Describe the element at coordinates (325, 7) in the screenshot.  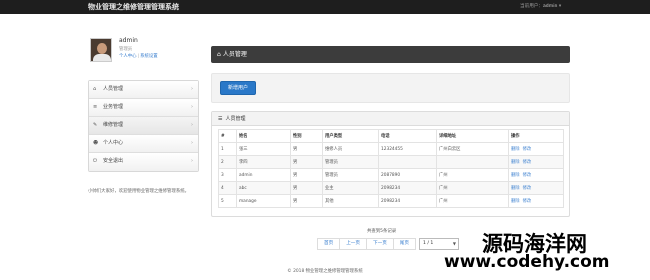
I see `top-navbar: 物业管理之维修管理管理系统 当前用户：admin ▾` at that location.